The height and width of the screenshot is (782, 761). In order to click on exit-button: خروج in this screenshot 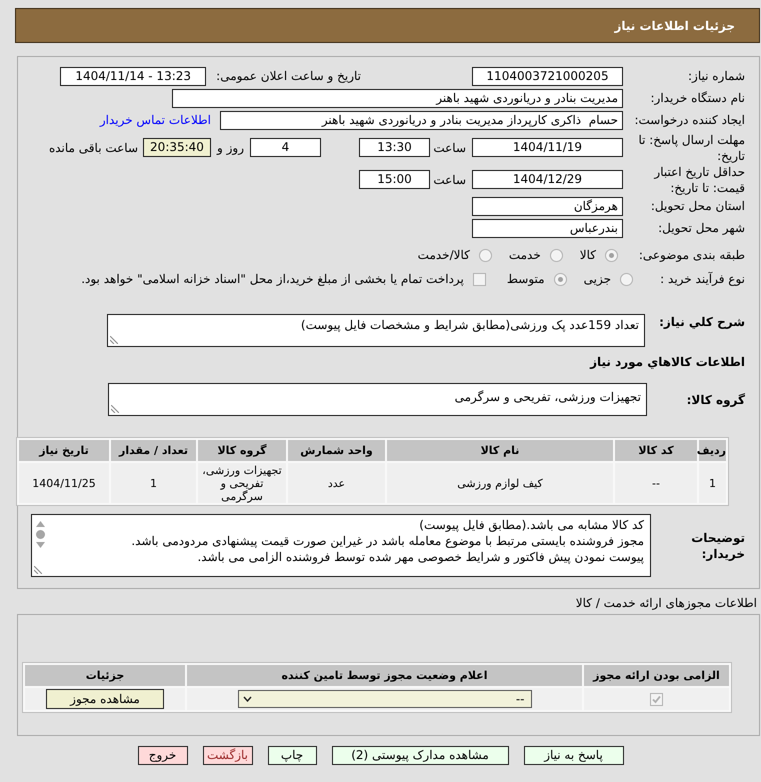, I will do `click(163, 755)`.